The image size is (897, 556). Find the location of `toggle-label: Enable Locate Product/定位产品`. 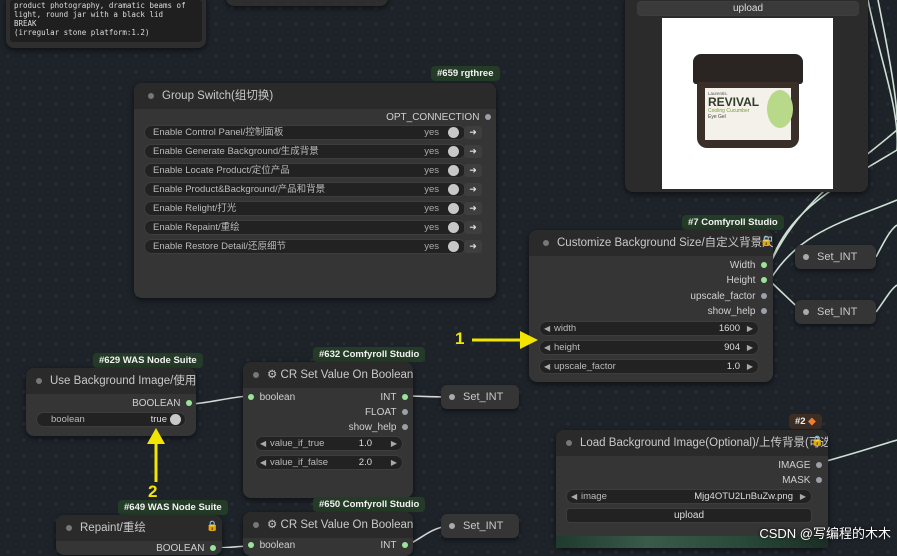

toggle-label: Enable Locate Product/定位产品 is located at coordinates (221, 170).